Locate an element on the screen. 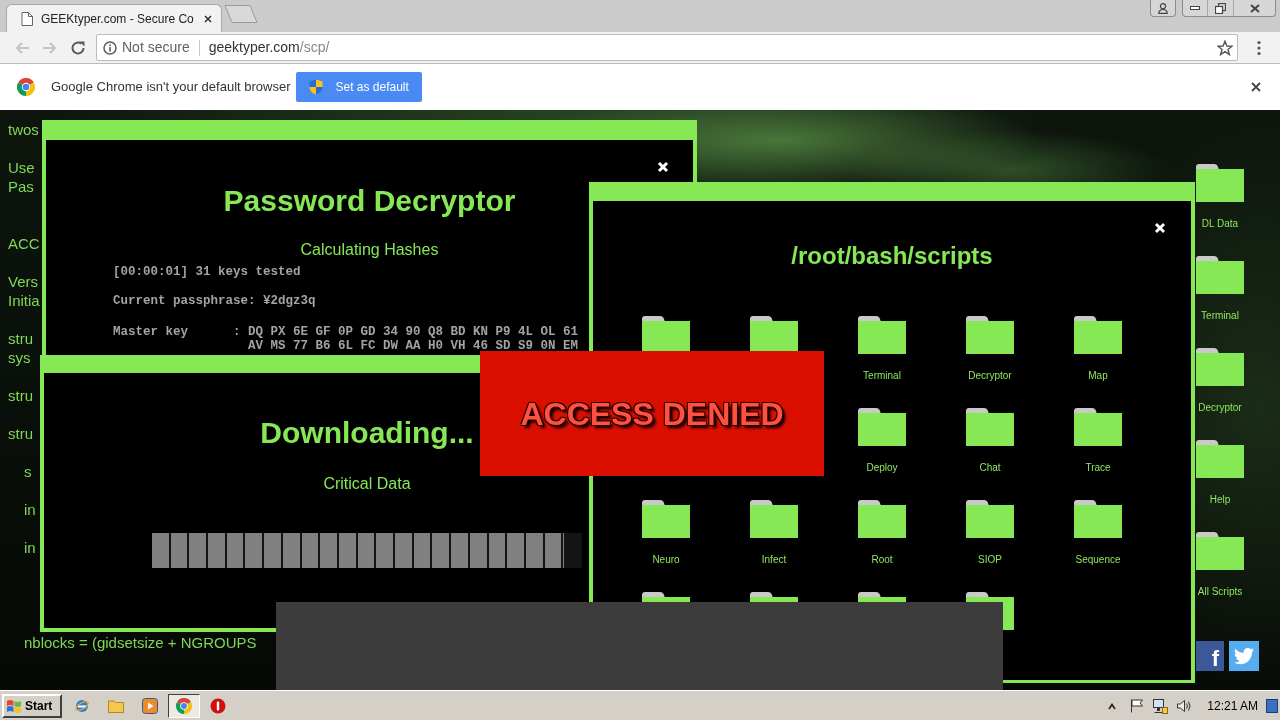  folder-label: SIOP is located at coordinates (990, 560).